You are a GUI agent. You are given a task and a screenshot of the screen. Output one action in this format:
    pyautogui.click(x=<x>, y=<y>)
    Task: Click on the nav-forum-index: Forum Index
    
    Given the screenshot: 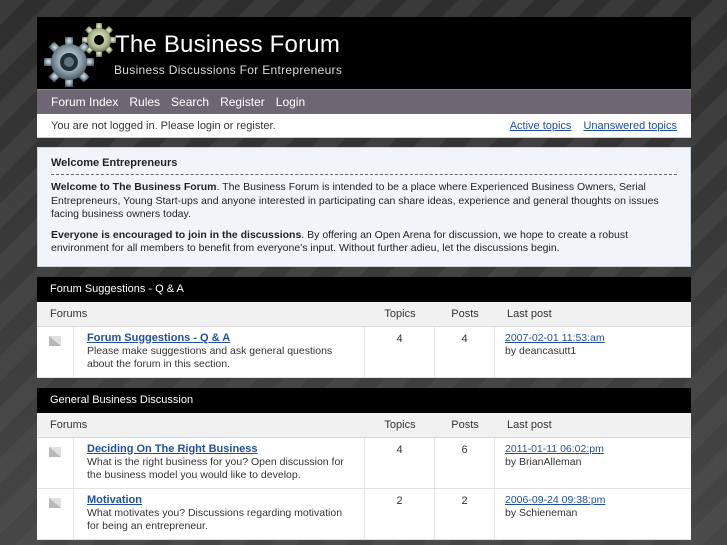 What is the action you would take?
    pyautogui.click(x=84, y=102)
    